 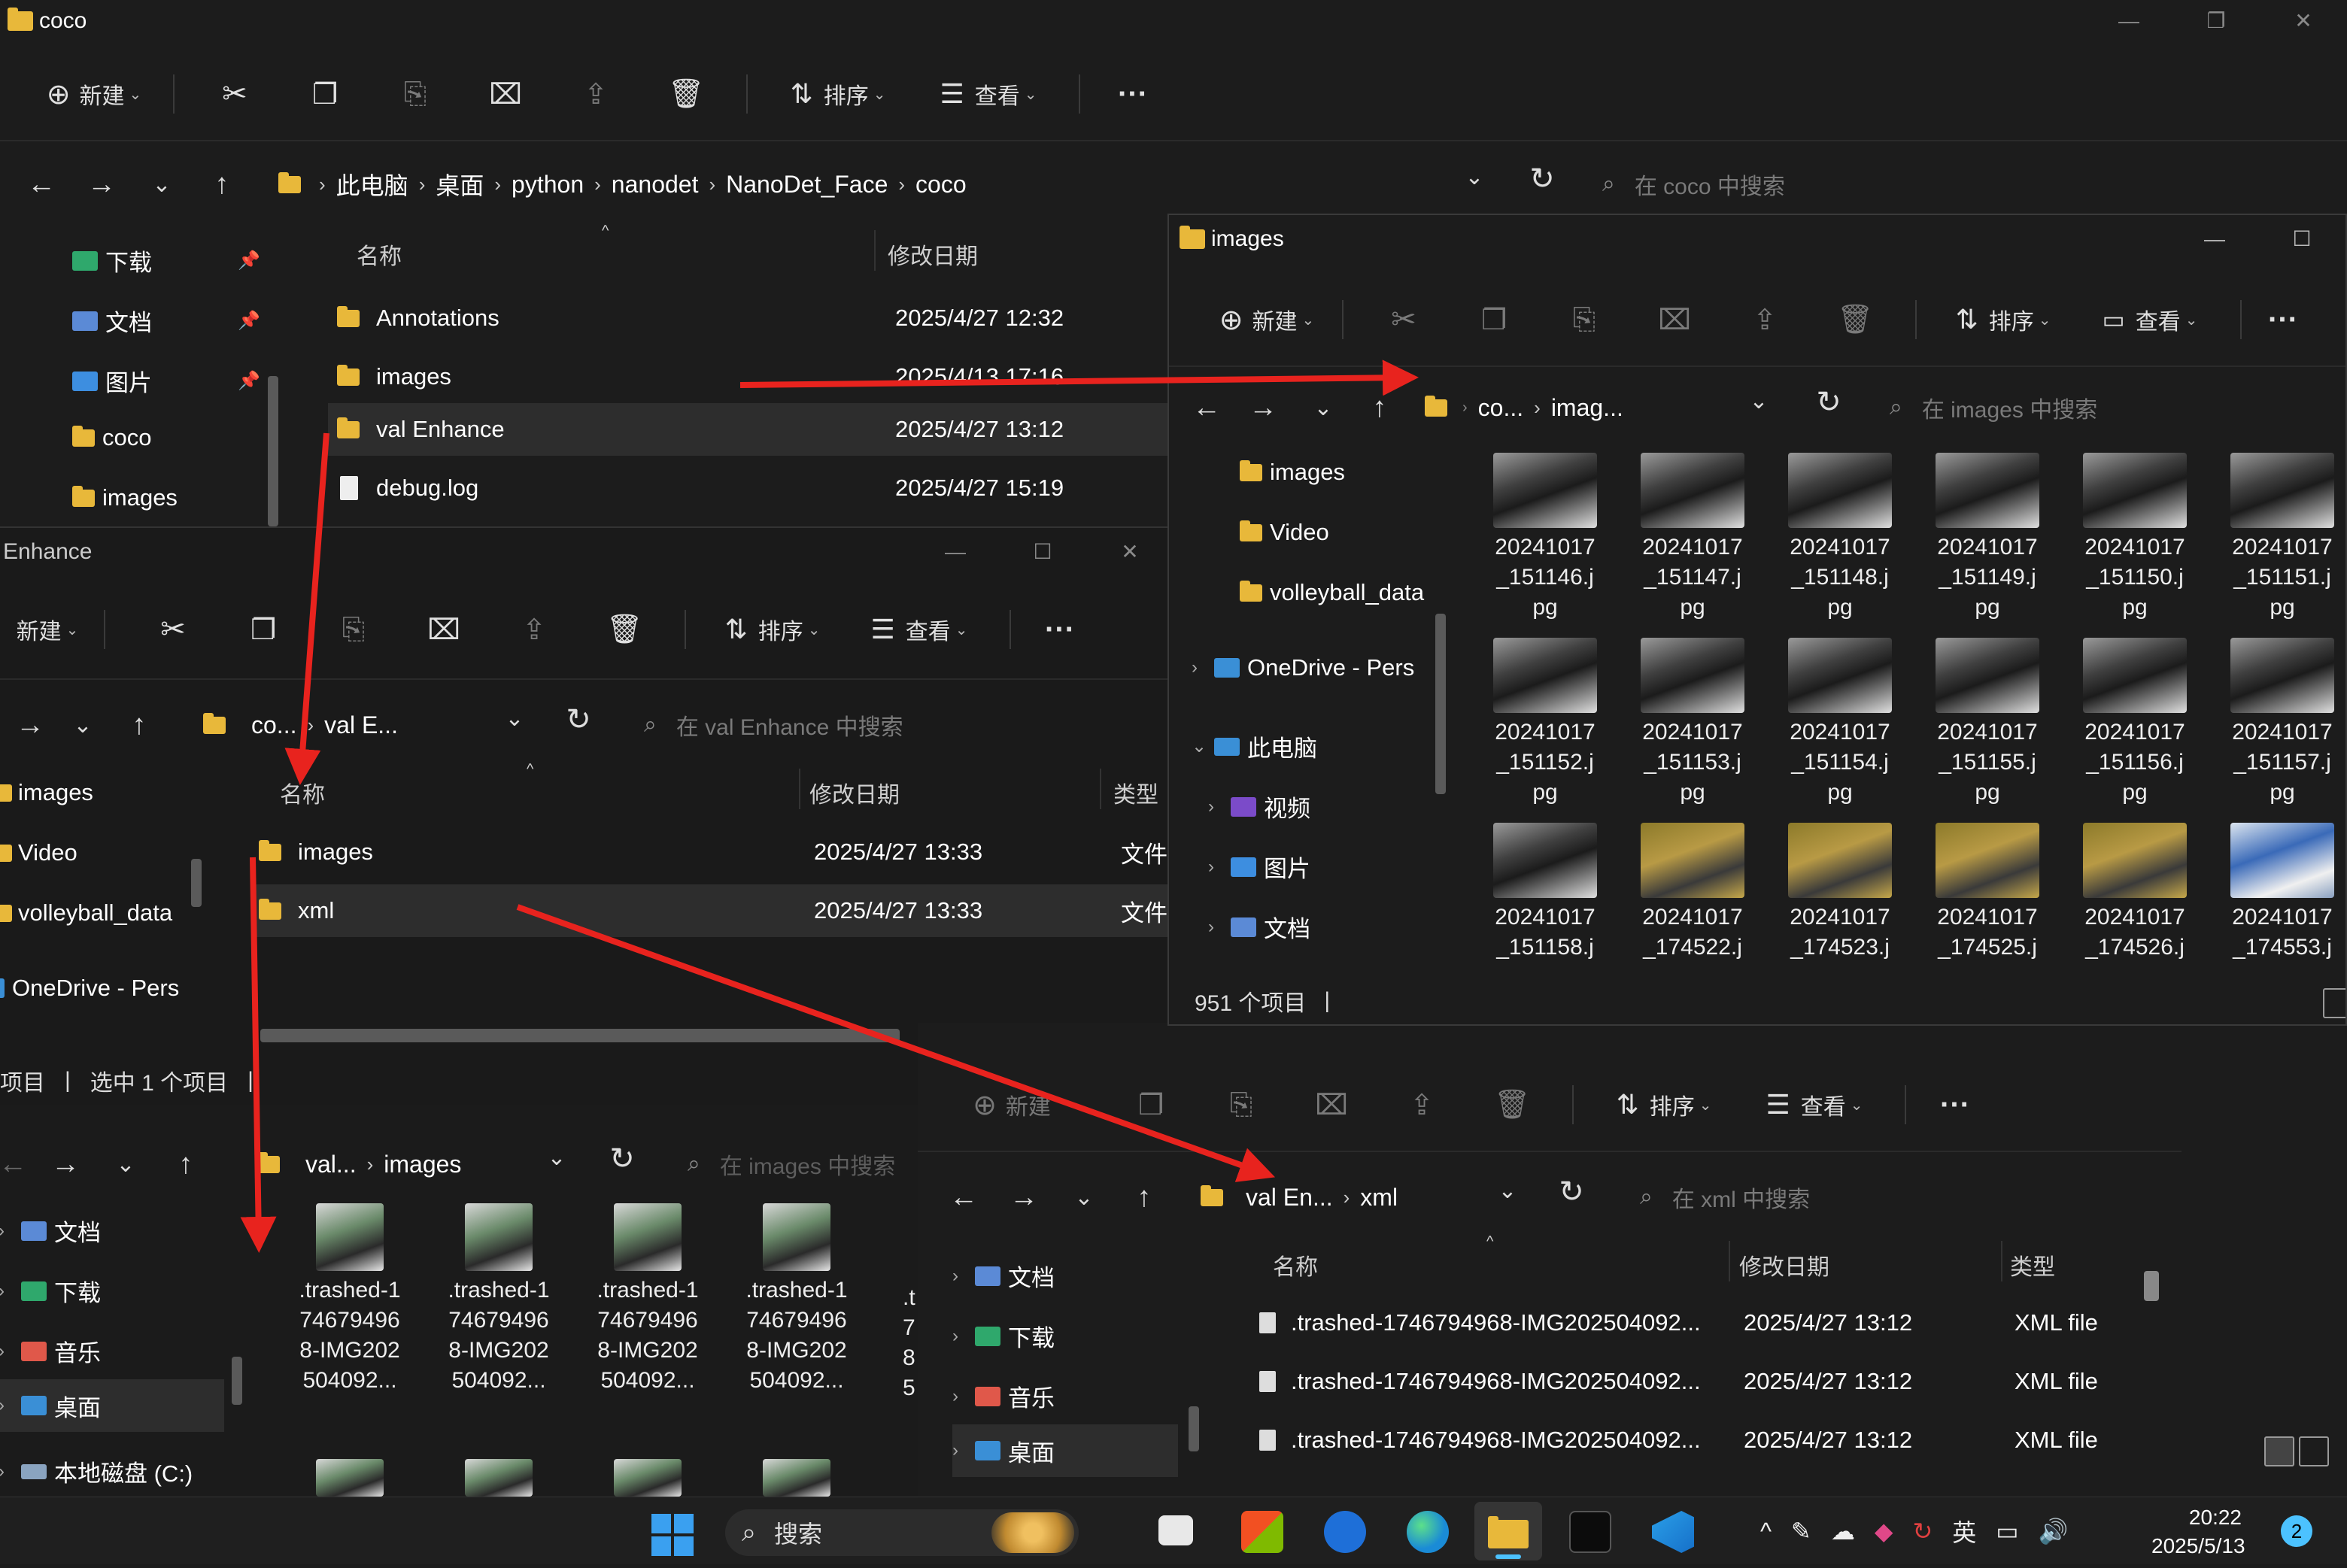 I want to click on sort-button: ⇅ 排序 ⌄, so click(x=838, y=94).